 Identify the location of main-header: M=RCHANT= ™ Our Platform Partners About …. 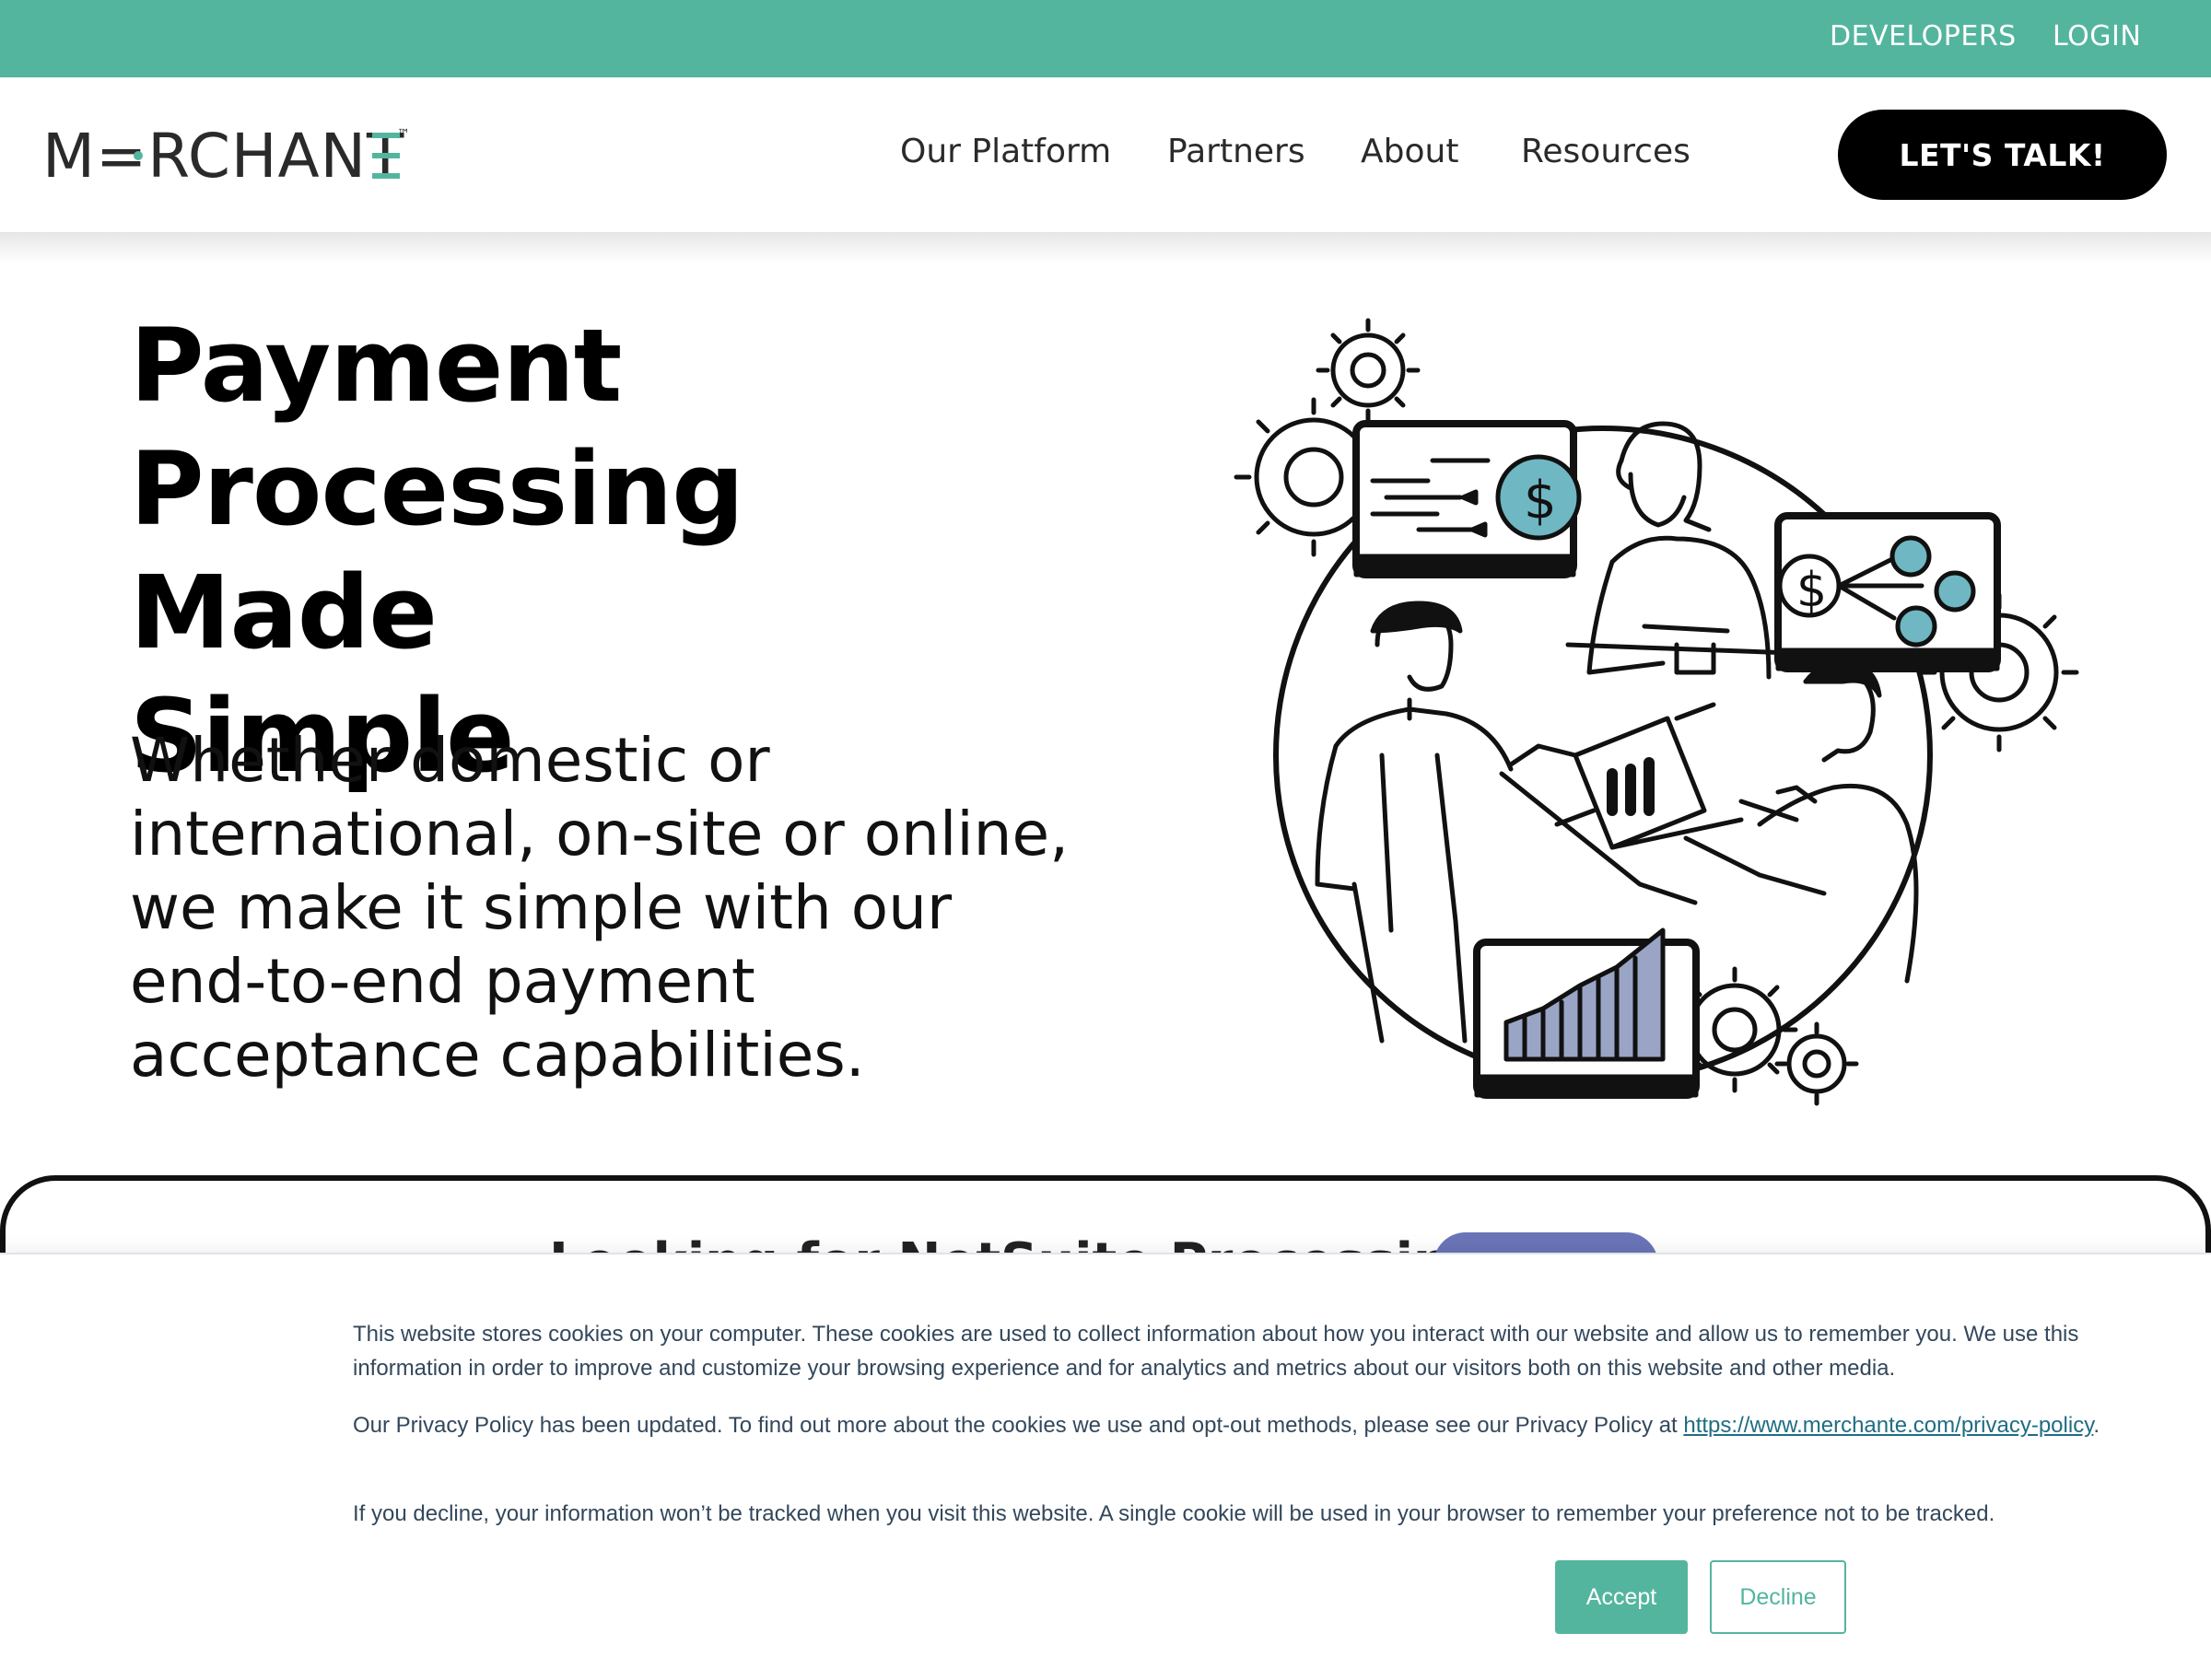
(1105, 154).